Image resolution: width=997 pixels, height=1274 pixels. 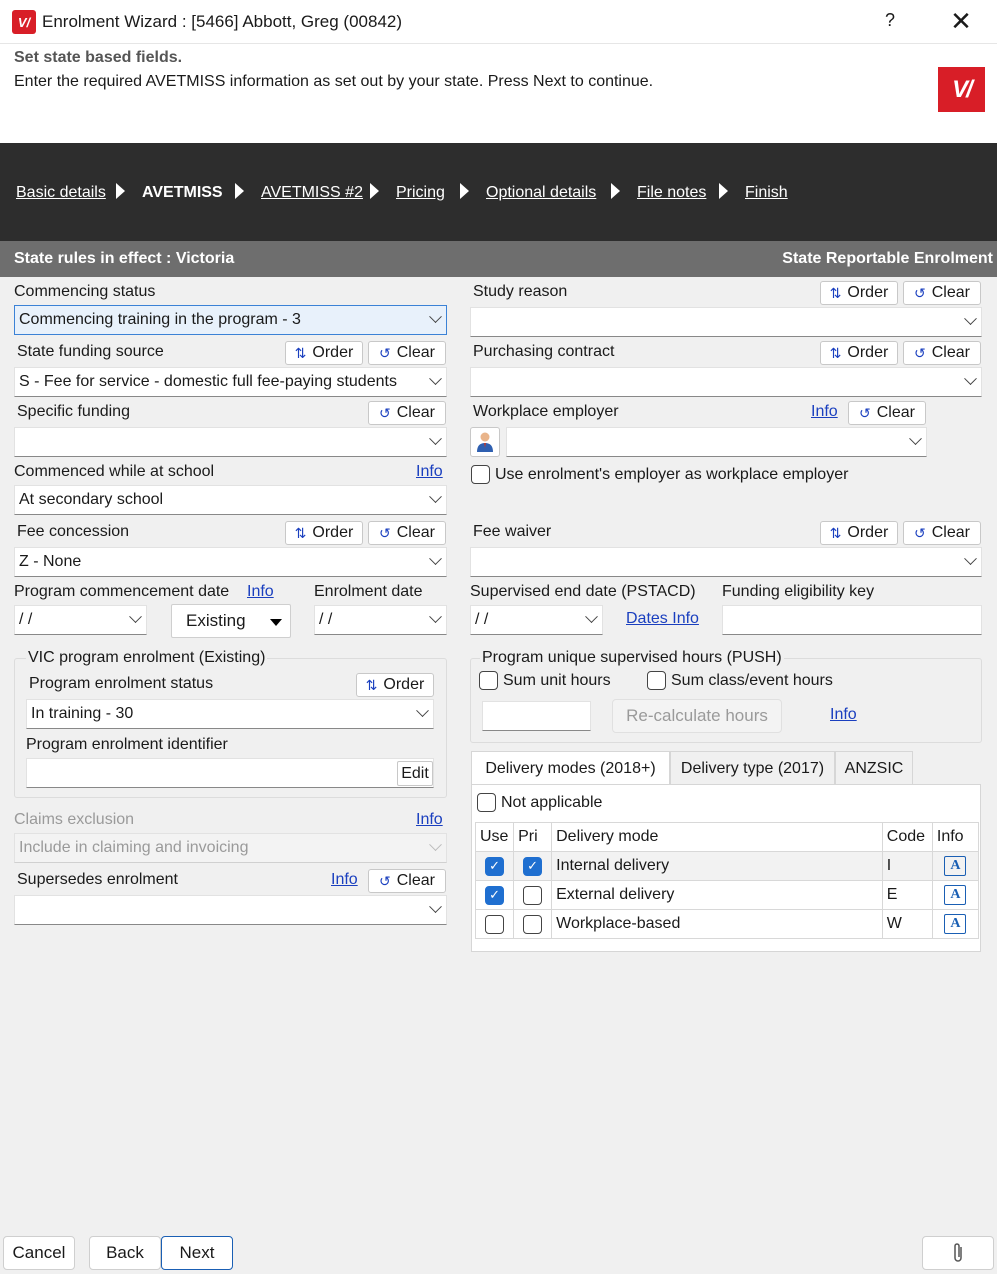 What do you see at coordinates (415, 773) in the screenshot?
I see `identifier-edit-button: Edit` at bounding box center [415, 773].